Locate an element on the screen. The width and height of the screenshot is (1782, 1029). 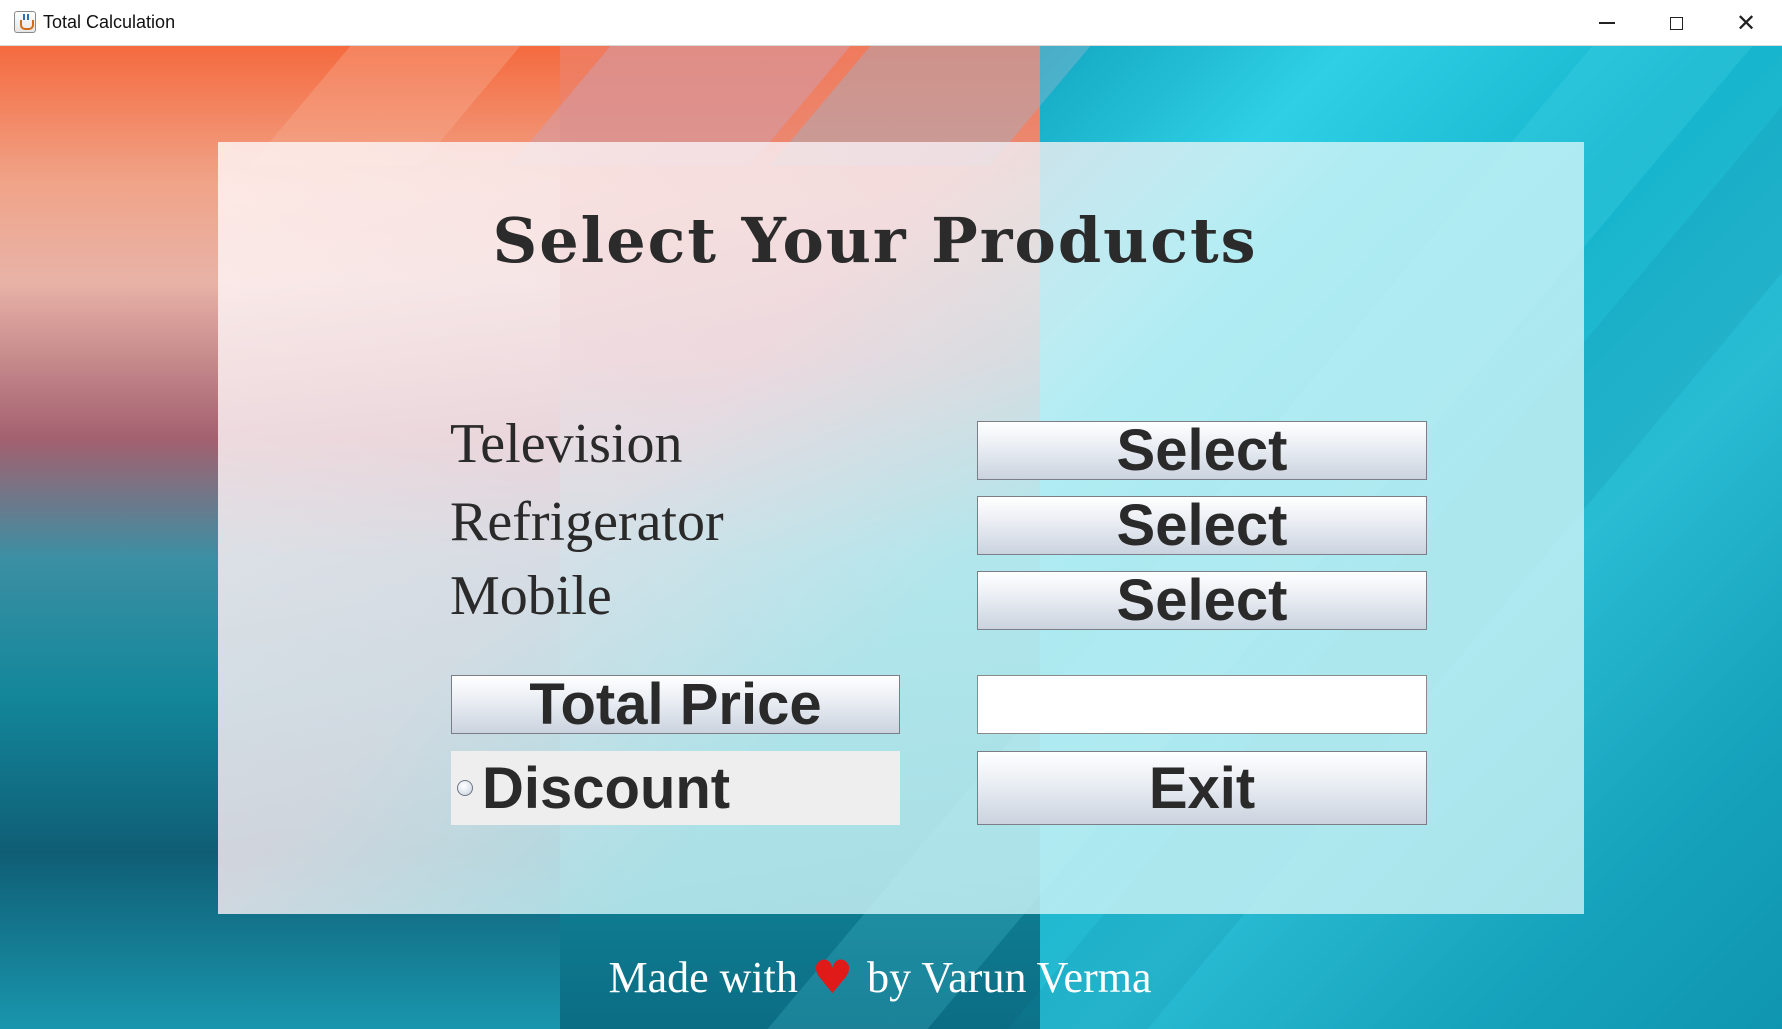
window-titlebar: Total Calculation ✕ is located at coordinates (891, 23).